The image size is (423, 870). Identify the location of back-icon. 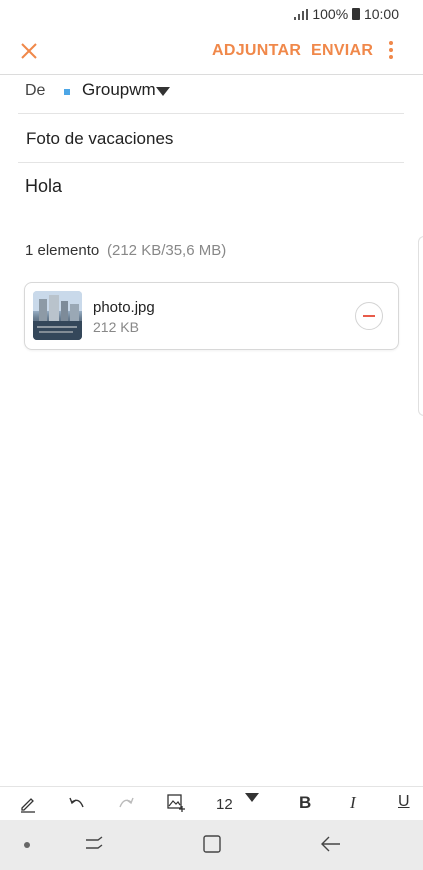
(330, 844).